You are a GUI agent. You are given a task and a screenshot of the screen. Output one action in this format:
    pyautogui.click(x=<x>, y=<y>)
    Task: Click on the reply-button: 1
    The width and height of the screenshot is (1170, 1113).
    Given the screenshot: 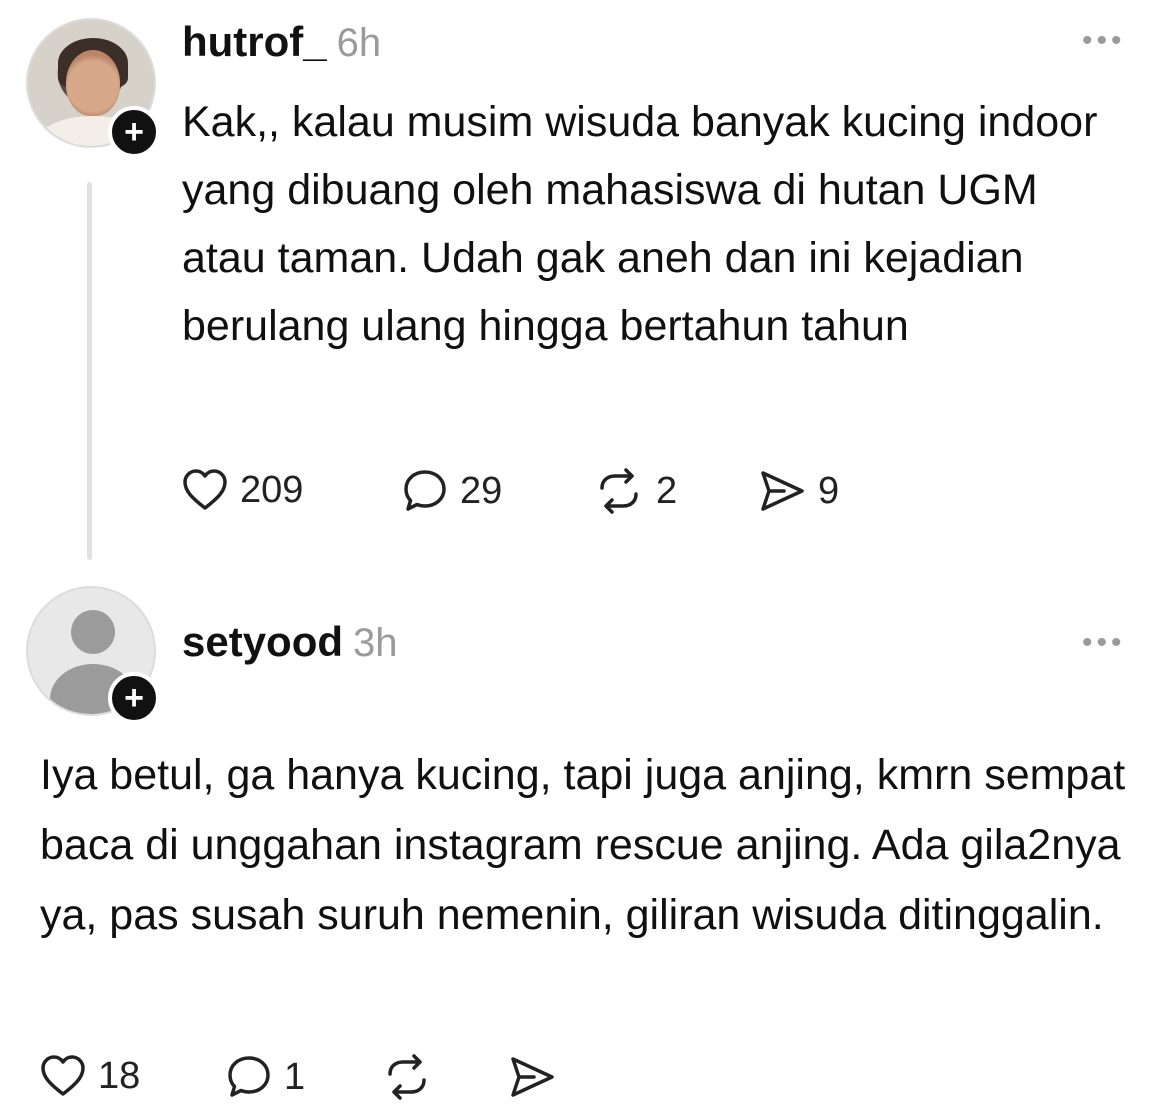 What is the action you would take?
    pyautogui.click(x=265, y=1077)
    